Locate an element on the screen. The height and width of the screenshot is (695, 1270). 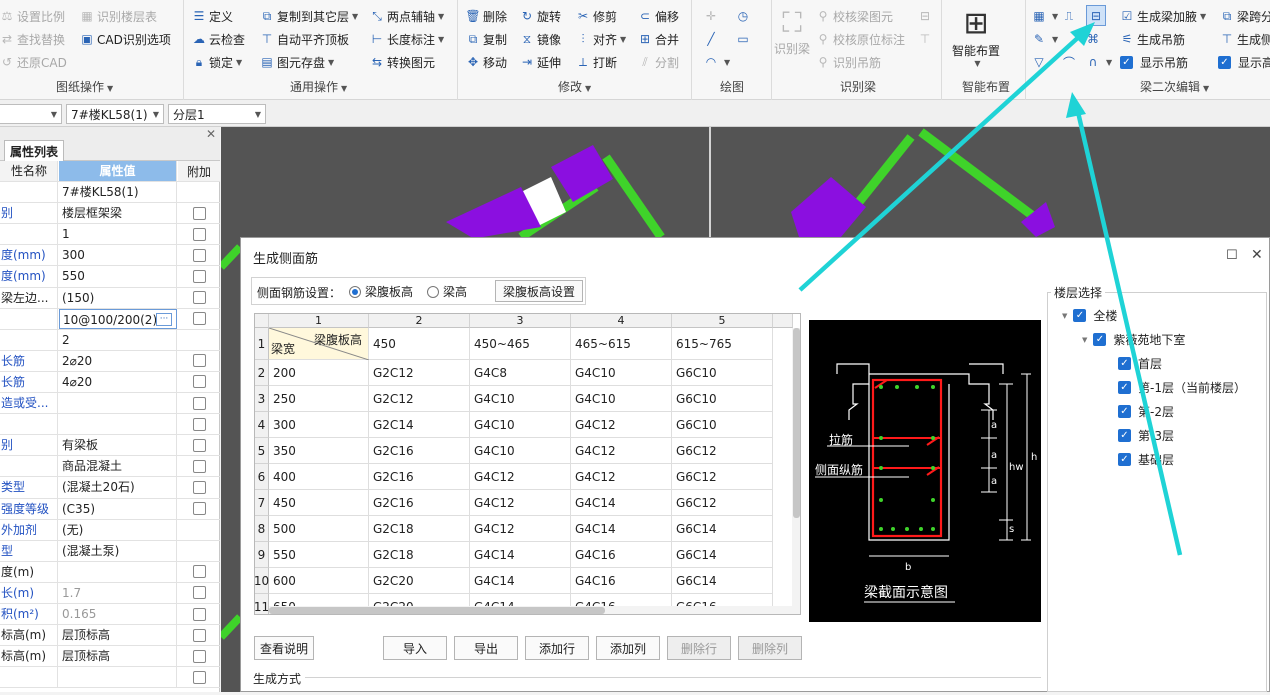
arrow-head-icon is located at coordinates (1076, 105).